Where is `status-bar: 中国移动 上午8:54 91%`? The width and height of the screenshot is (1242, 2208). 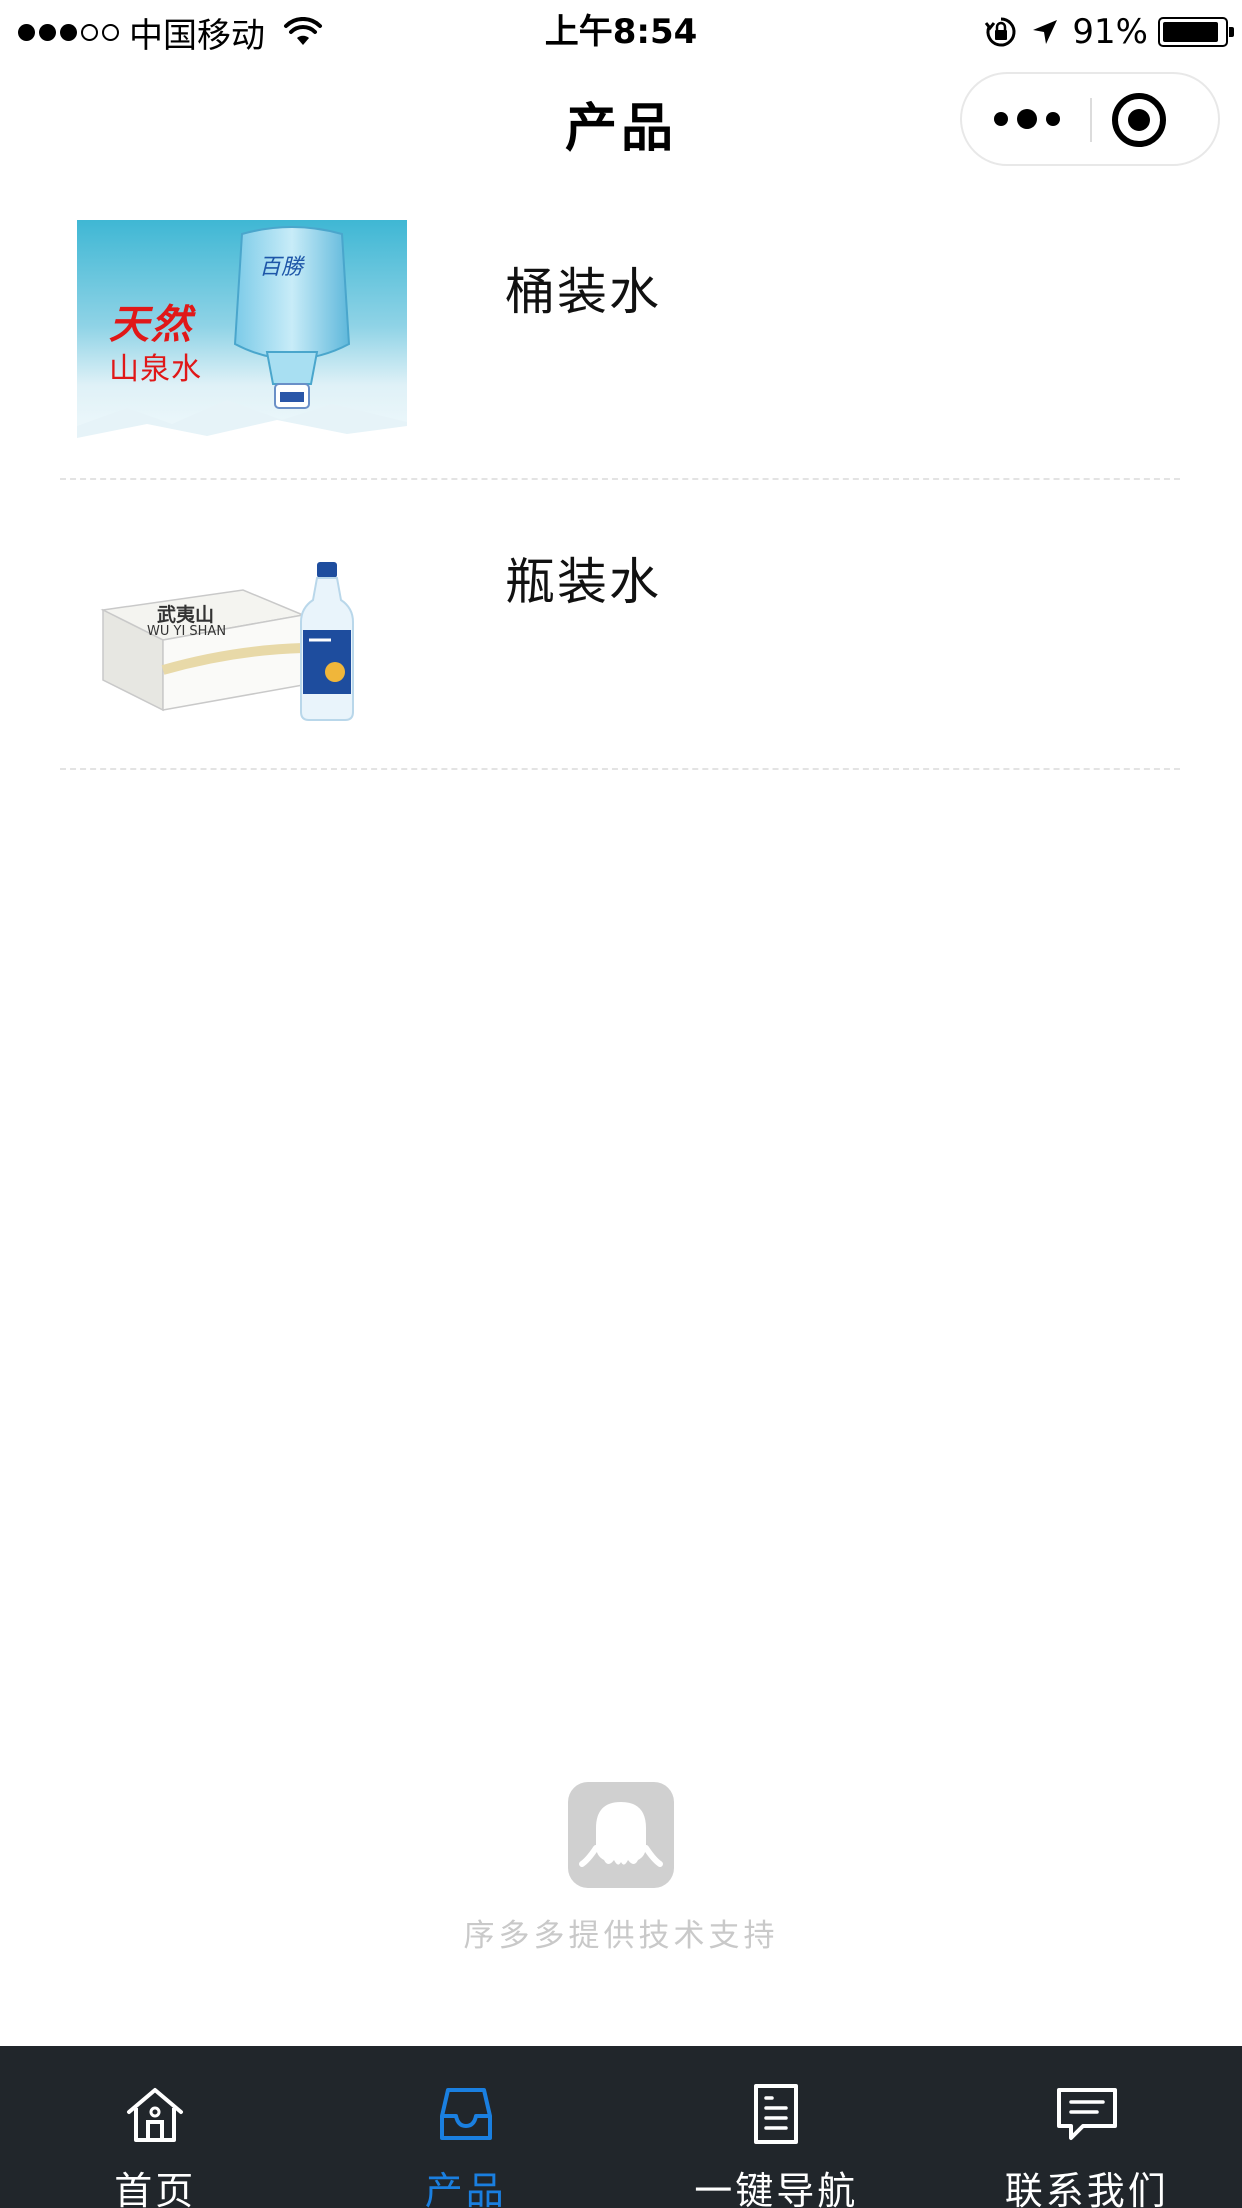
status-bar: 中国移动 上午8:54 91% is located at coordinates (621, 32).